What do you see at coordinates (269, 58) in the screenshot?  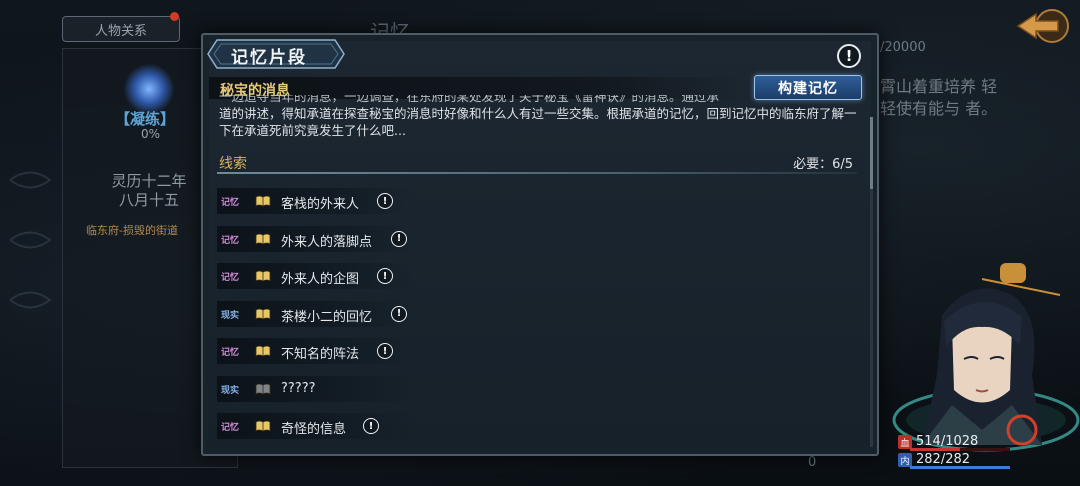 I see `dialog-title: 记忆片段` at bounding box center [269, 58].